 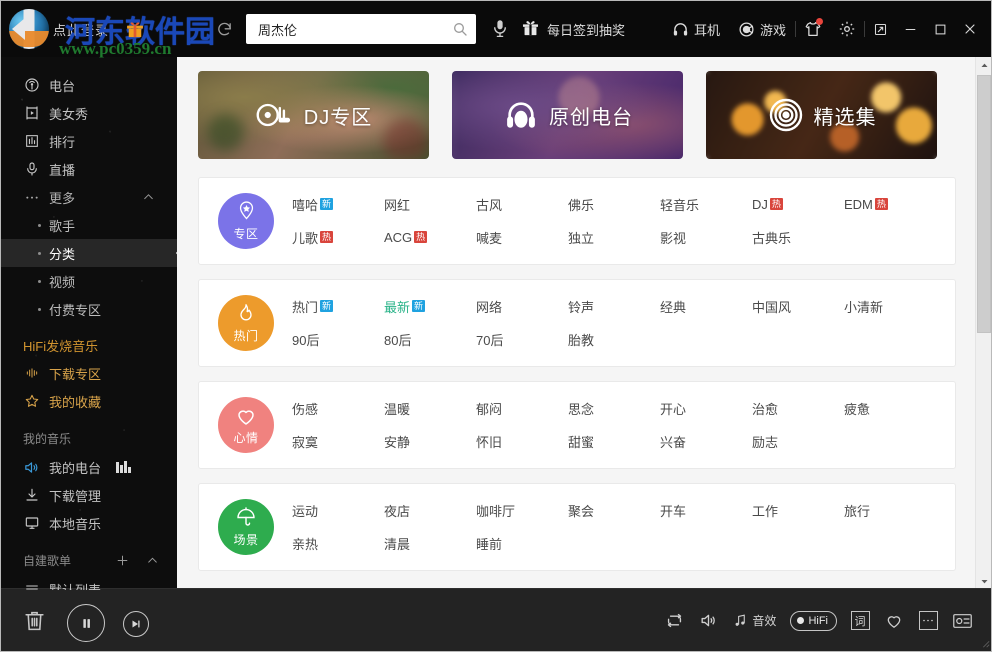 What do you see at coordinates (313, 115) in the screenshot?
I see `banner-dj-zone: DJ专区` at bounding box center [313, 115].